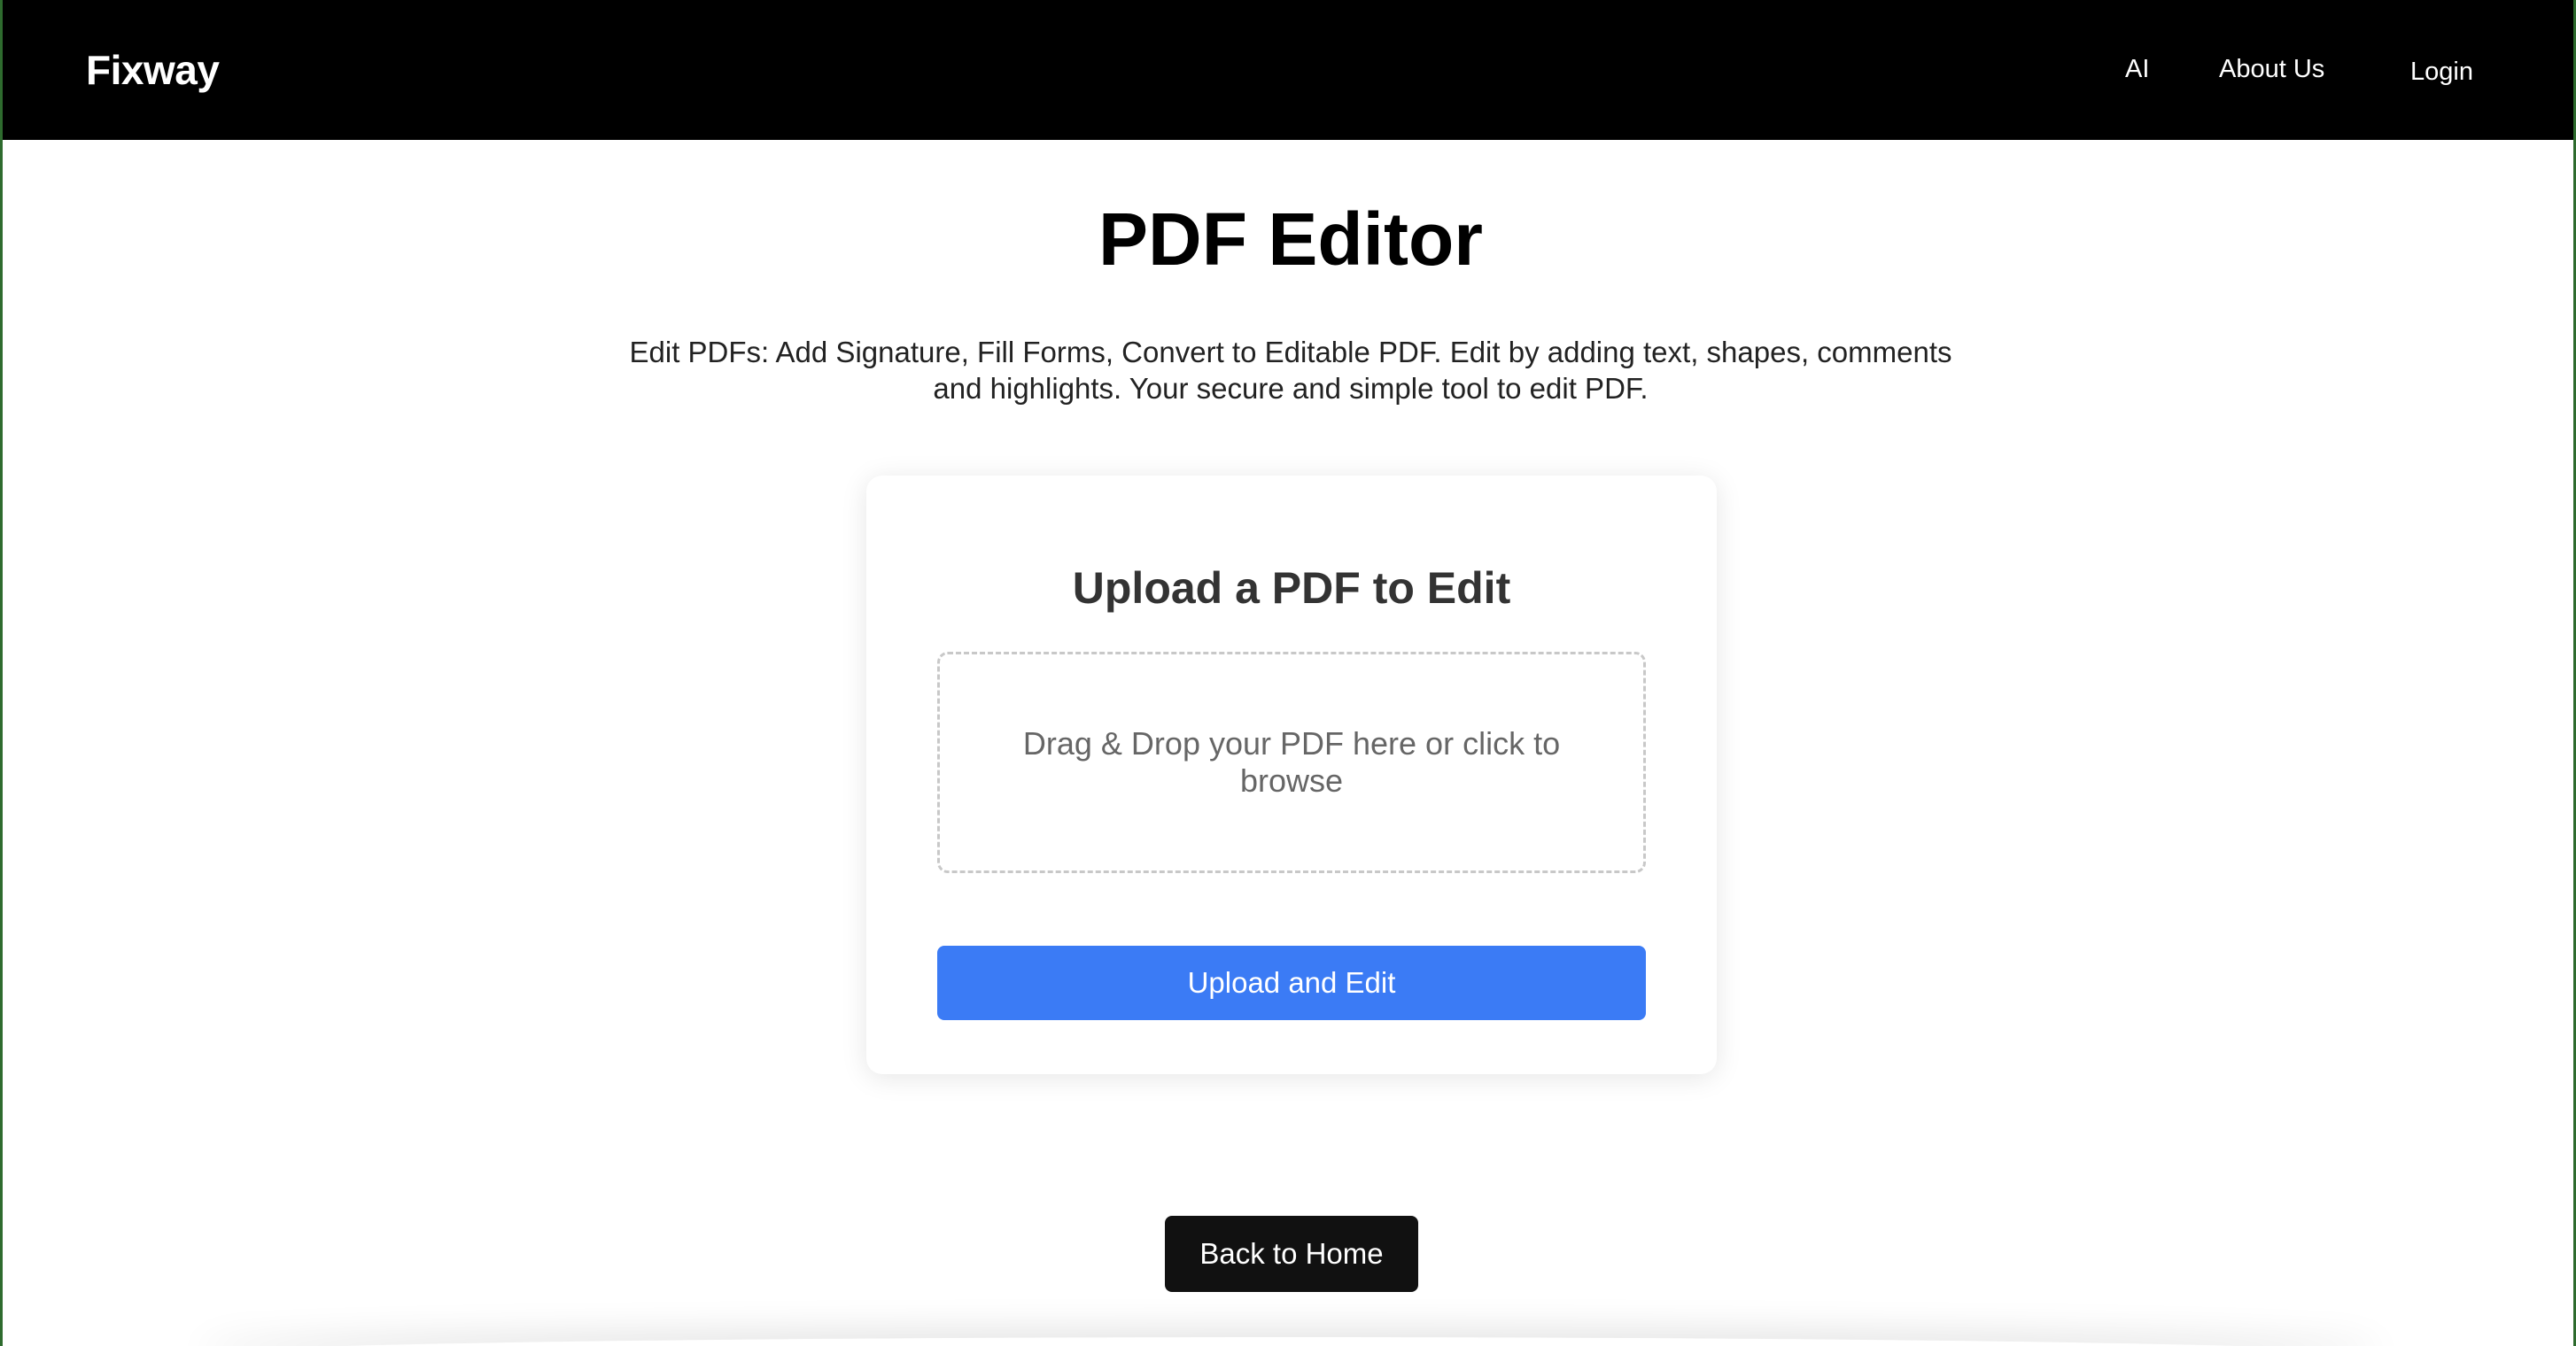  Describe the element at coordinates (1290, 239) in the screenshot. I see `page-title: PDF Editor` at that location.